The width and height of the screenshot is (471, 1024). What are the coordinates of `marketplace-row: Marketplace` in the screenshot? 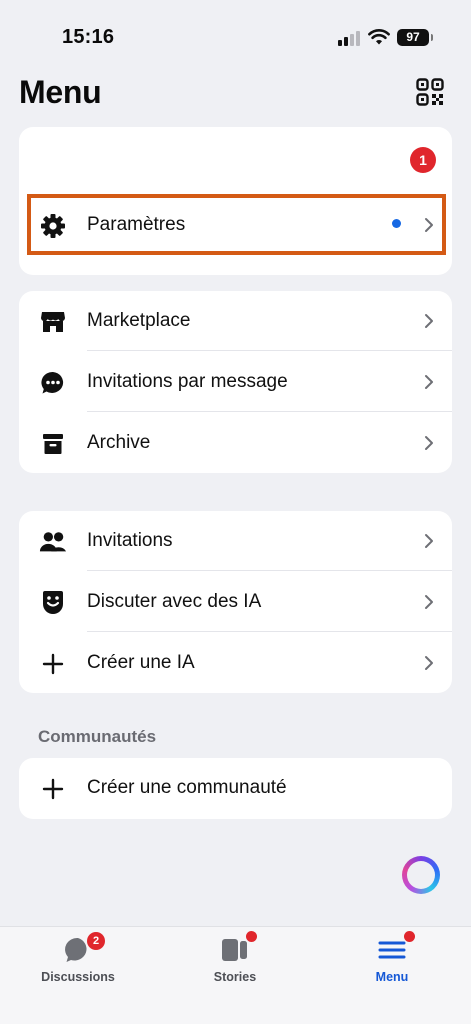 It's located at (235, 321).